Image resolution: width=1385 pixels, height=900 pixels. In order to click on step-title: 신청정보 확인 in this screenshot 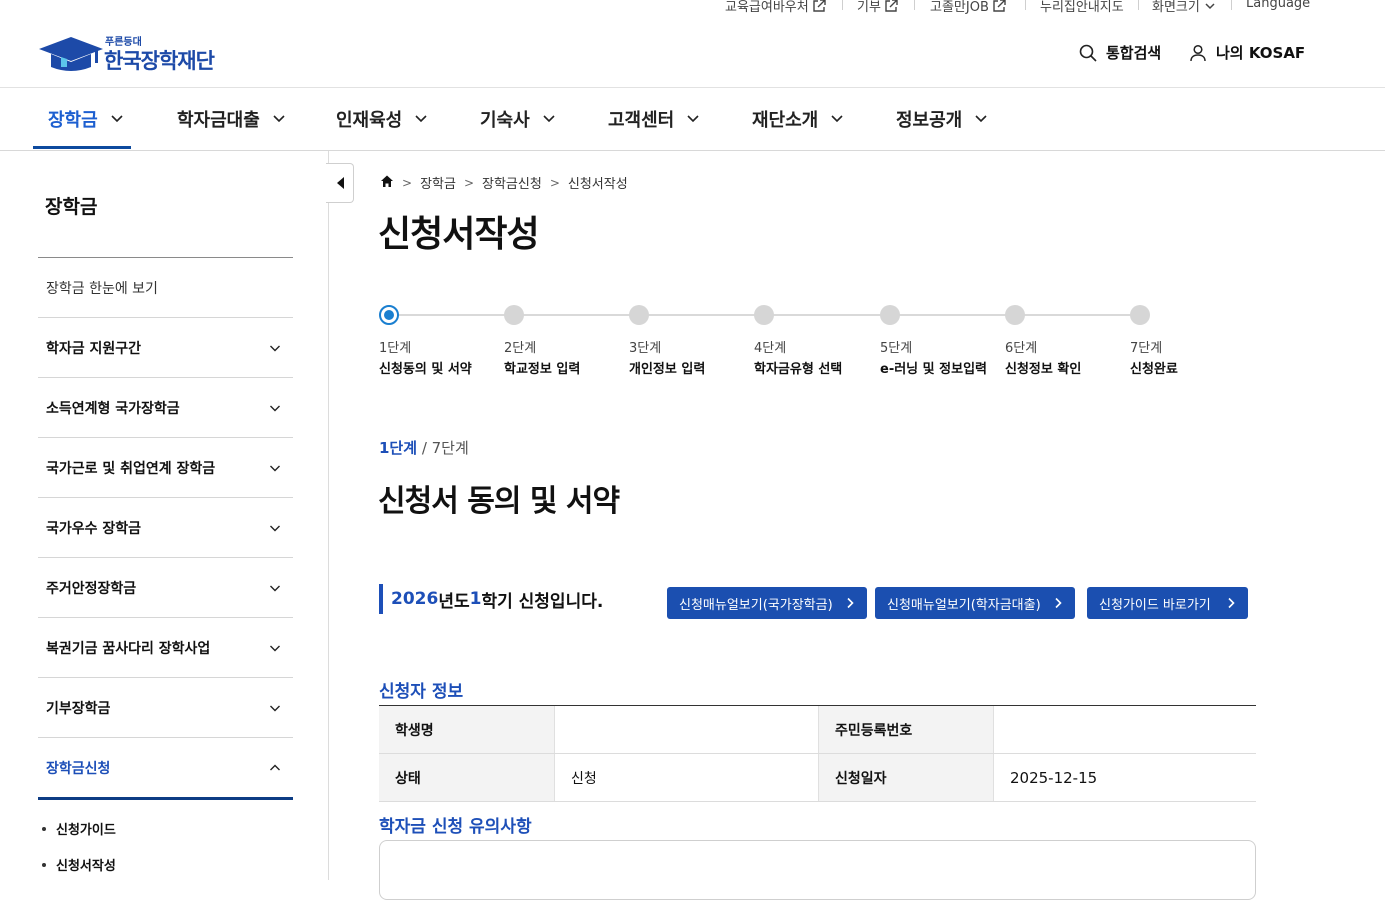, I will do `click(1043, 369)`.